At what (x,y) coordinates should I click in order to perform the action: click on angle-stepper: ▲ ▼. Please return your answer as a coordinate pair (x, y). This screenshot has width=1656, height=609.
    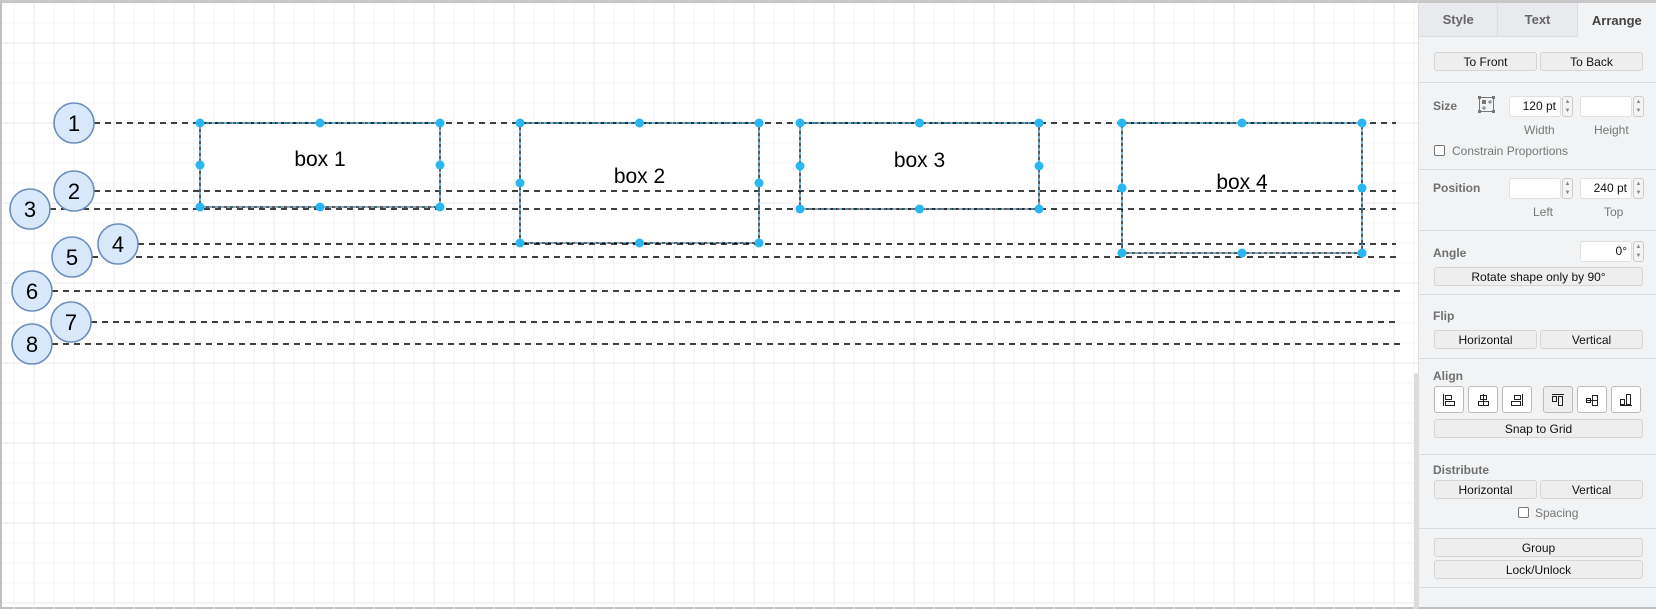
    Looking at the image, I should click on (1638, 251).